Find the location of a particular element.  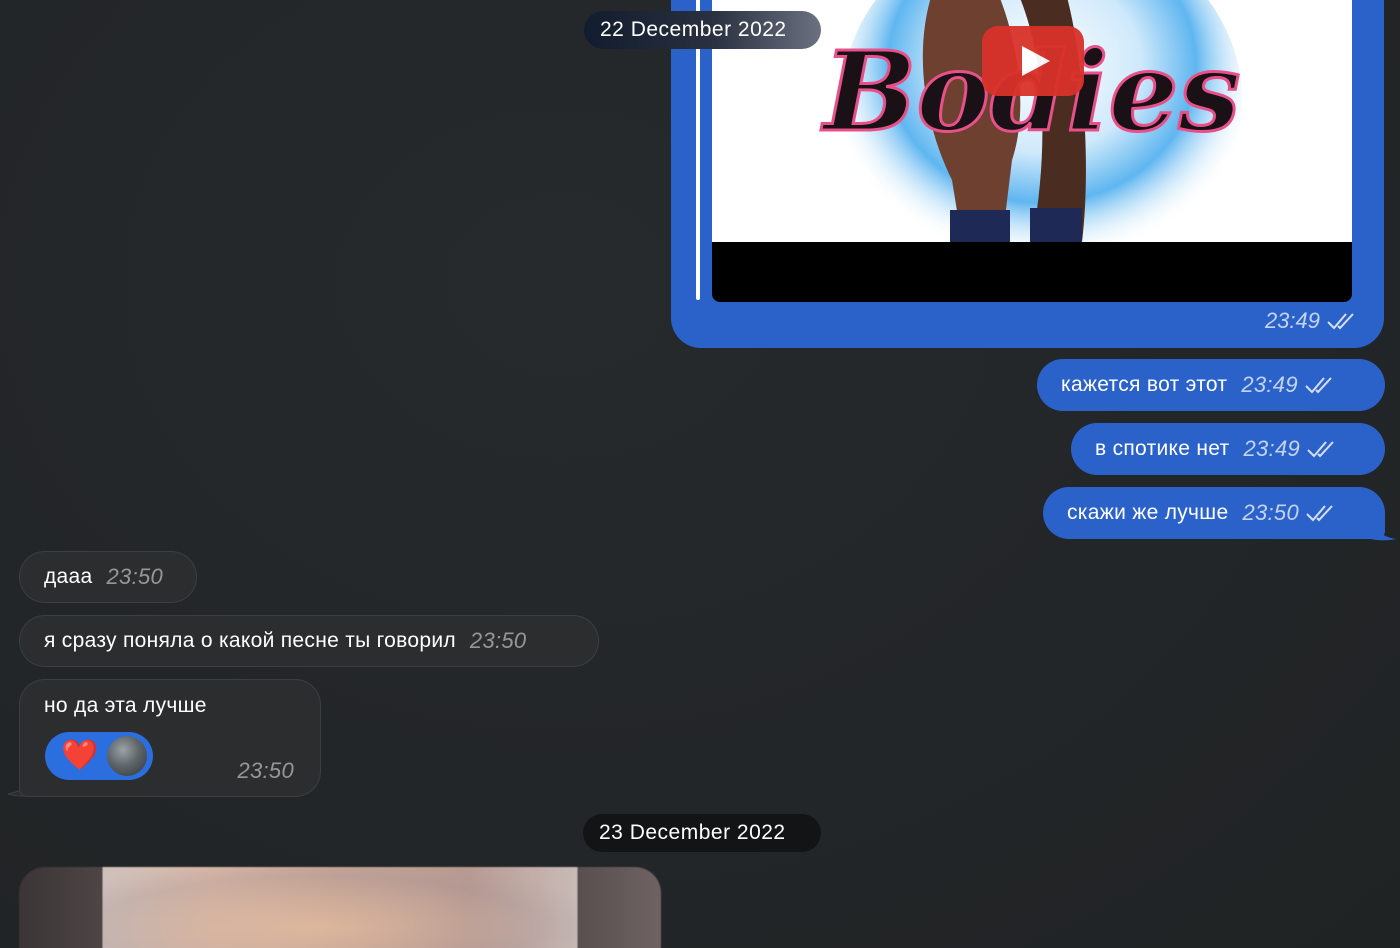

outgoing-message: кажется вот этот 23:49 is located at coordinates (1211, 385).